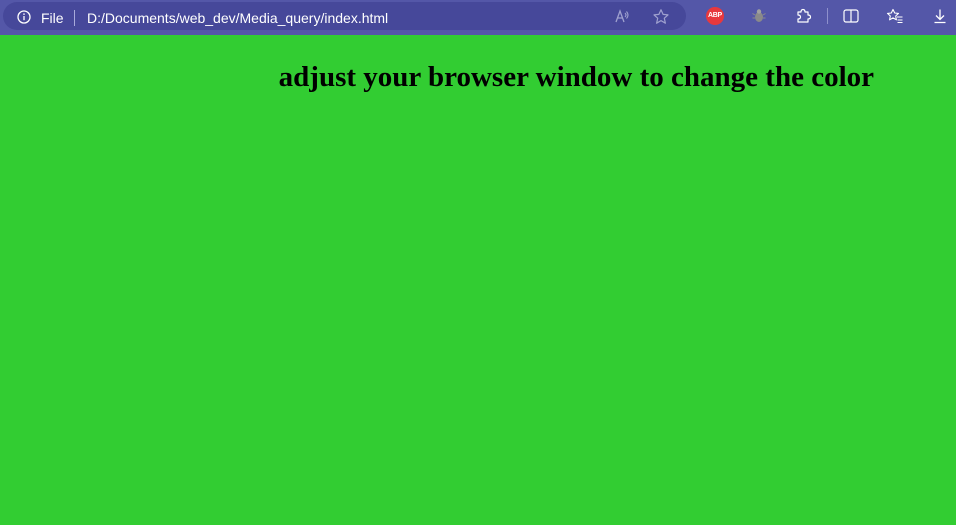 The image size is (956, 525). I want to click on bug-extension-icon, so click(759, 16).